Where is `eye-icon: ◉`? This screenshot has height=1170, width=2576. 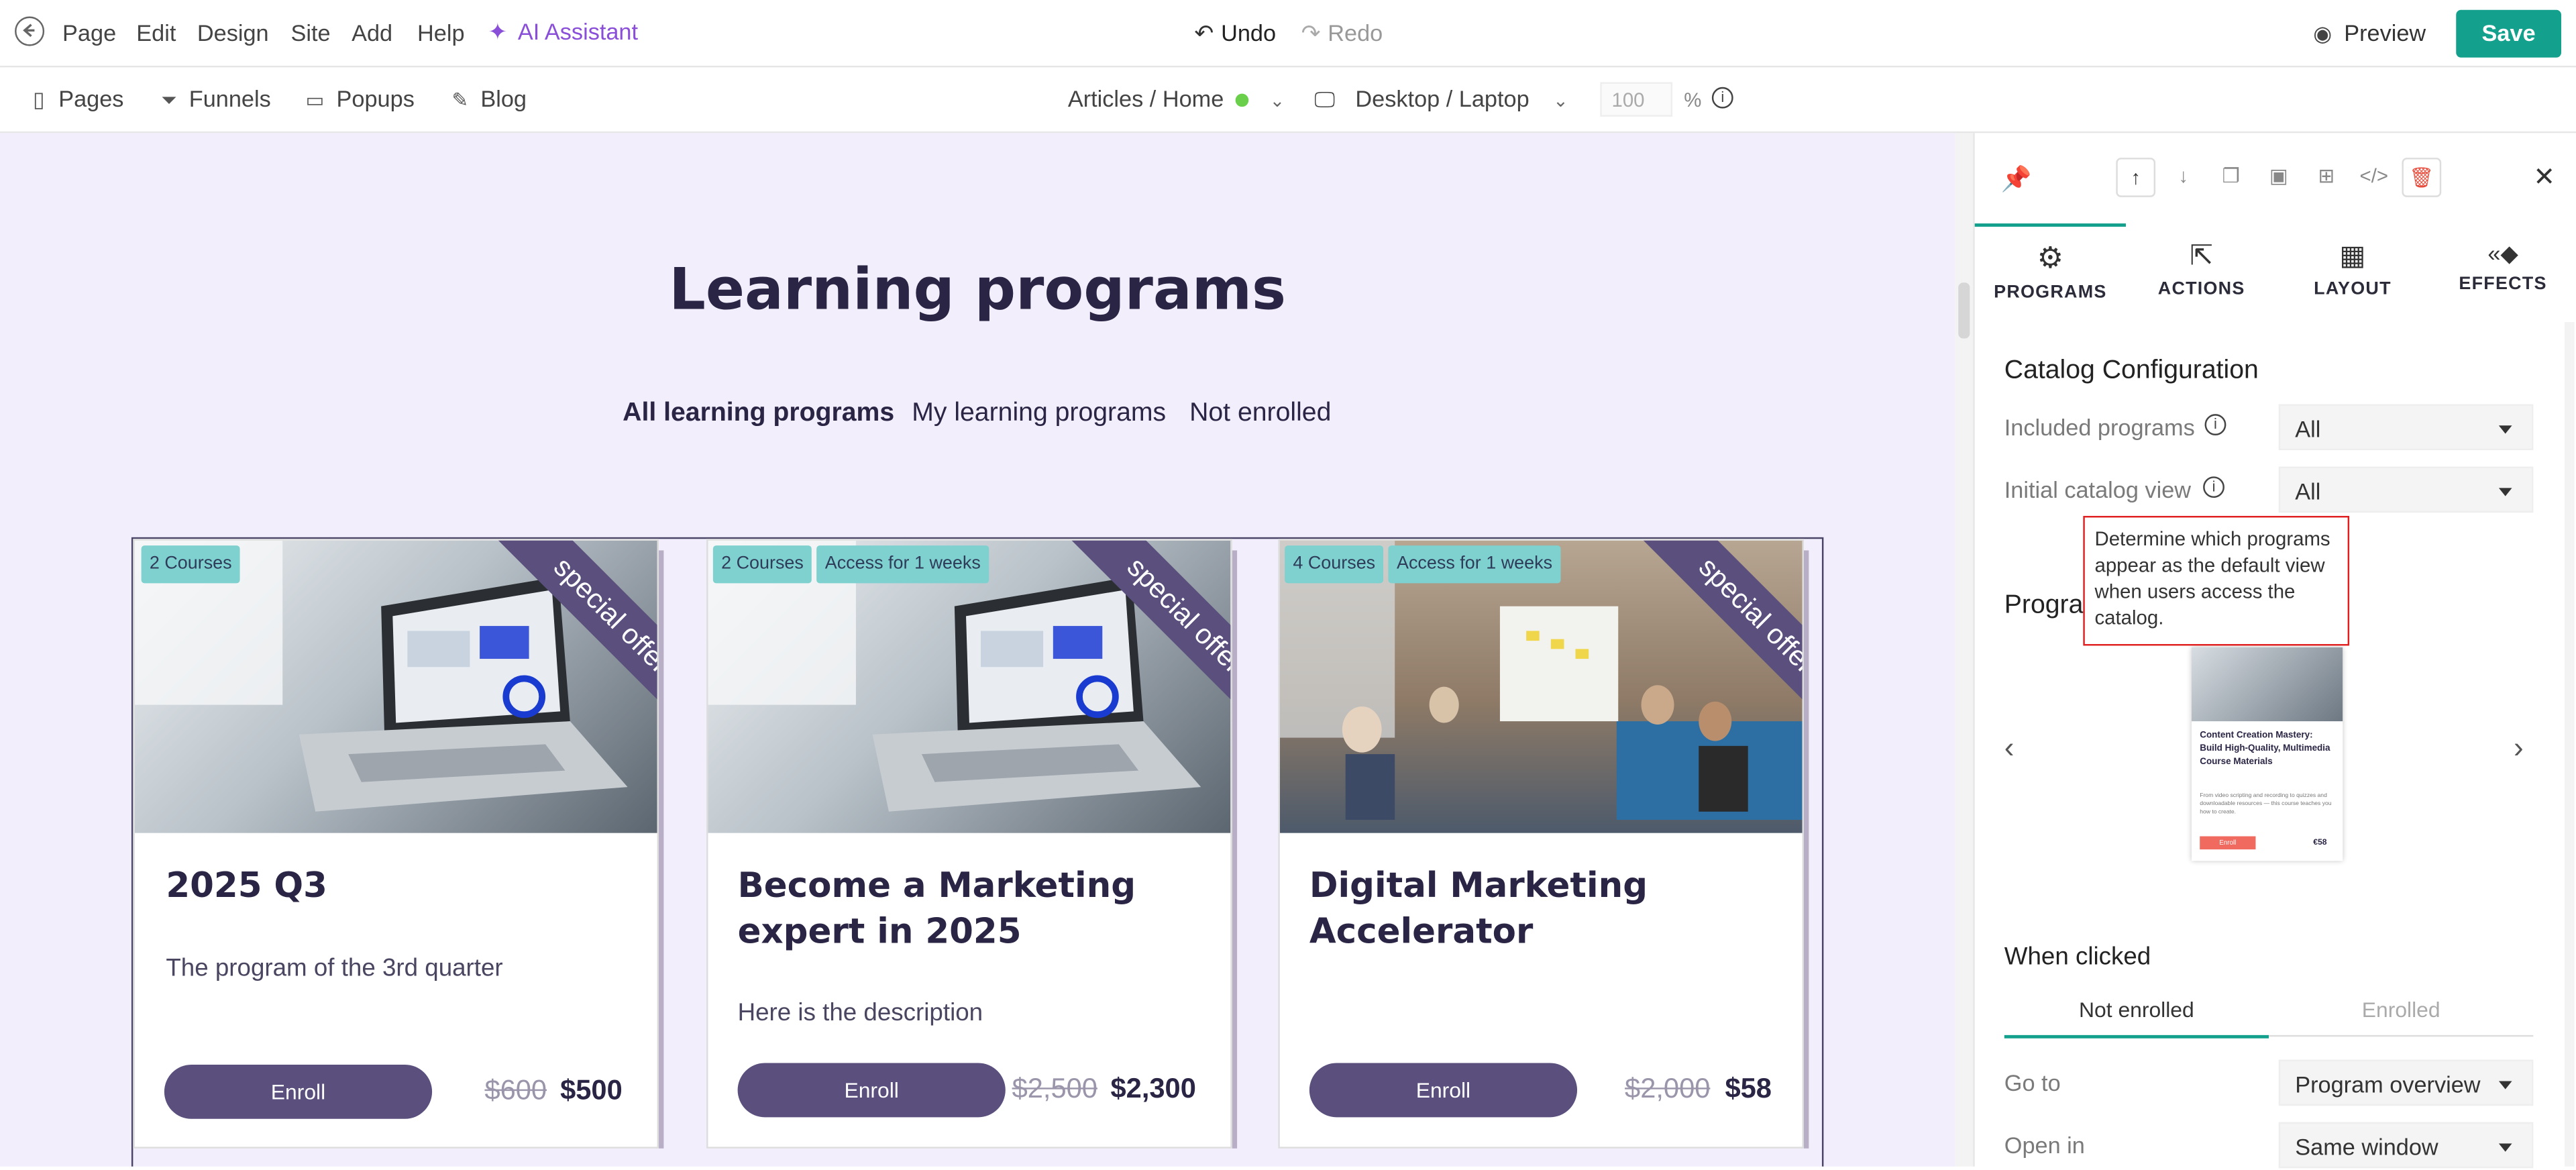 eye-icon: ◉ is located at coordinates (2322, 33).